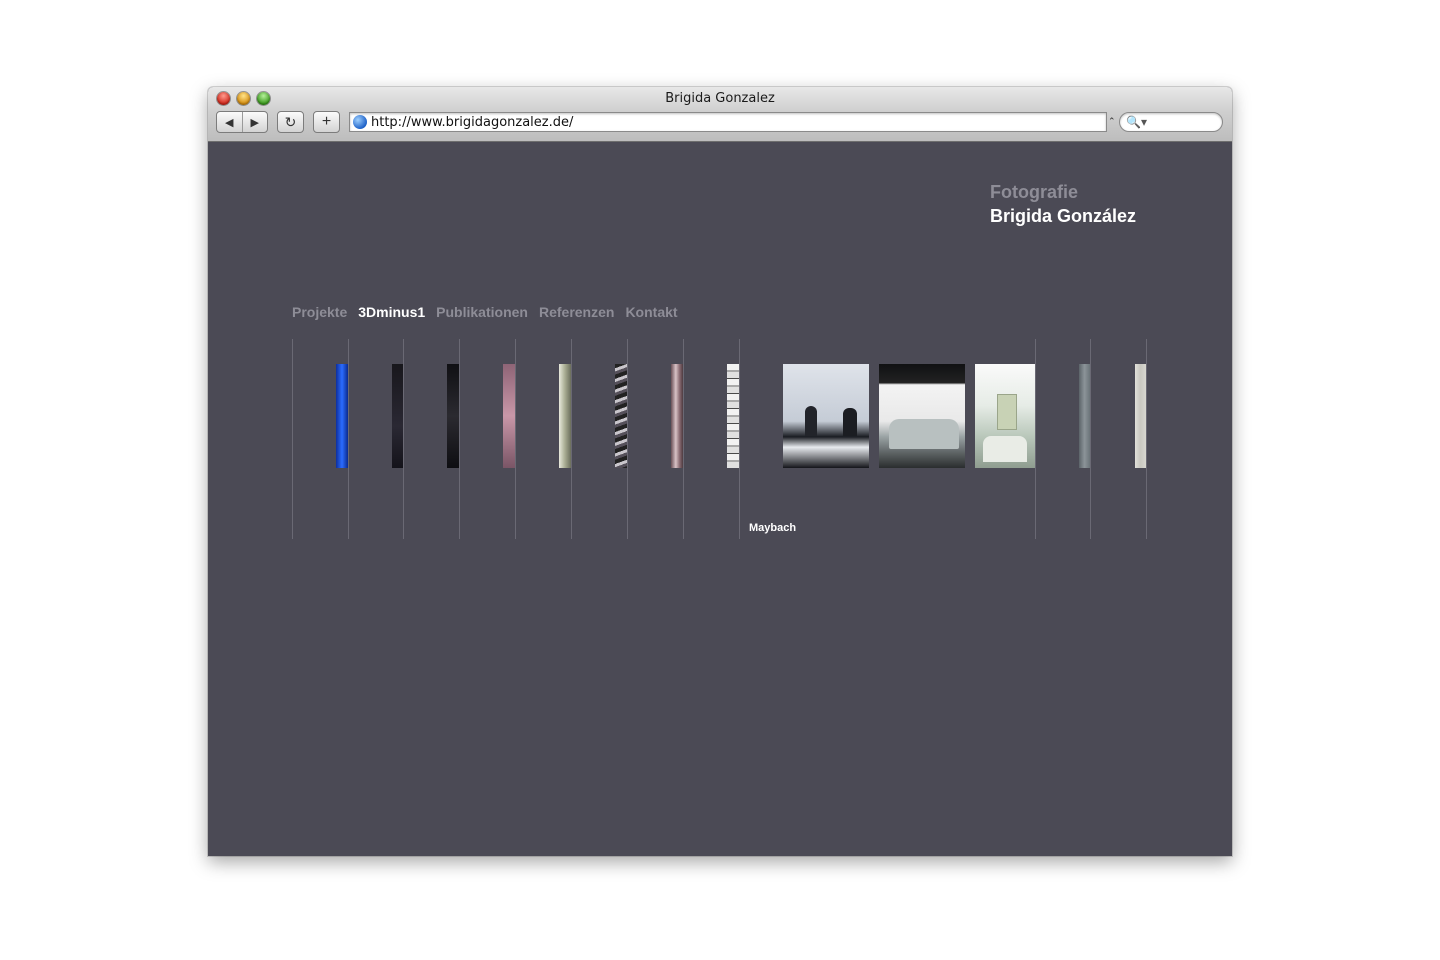 The width and height of the screenshot is (1440, 960). I want to click on back-forward-control: ◀ ▶, so click(242, 122).